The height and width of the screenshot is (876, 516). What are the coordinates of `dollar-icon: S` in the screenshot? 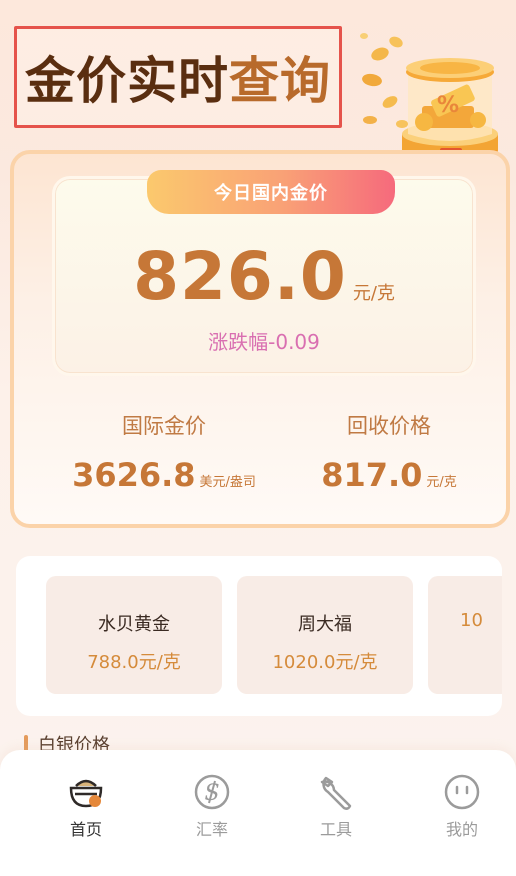 It's located at (212, 792).